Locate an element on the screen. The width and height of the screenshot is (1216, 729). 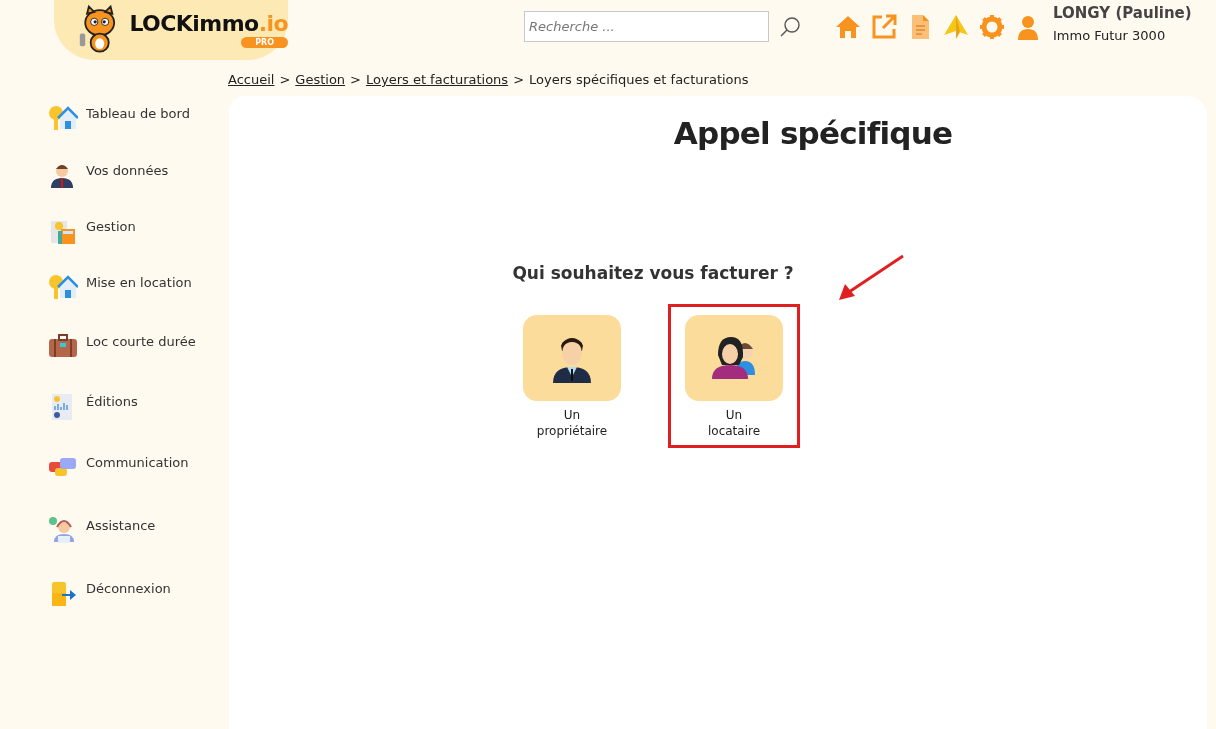
user-name: LONGY (Pauline) is located at coordinates (1122, 13).